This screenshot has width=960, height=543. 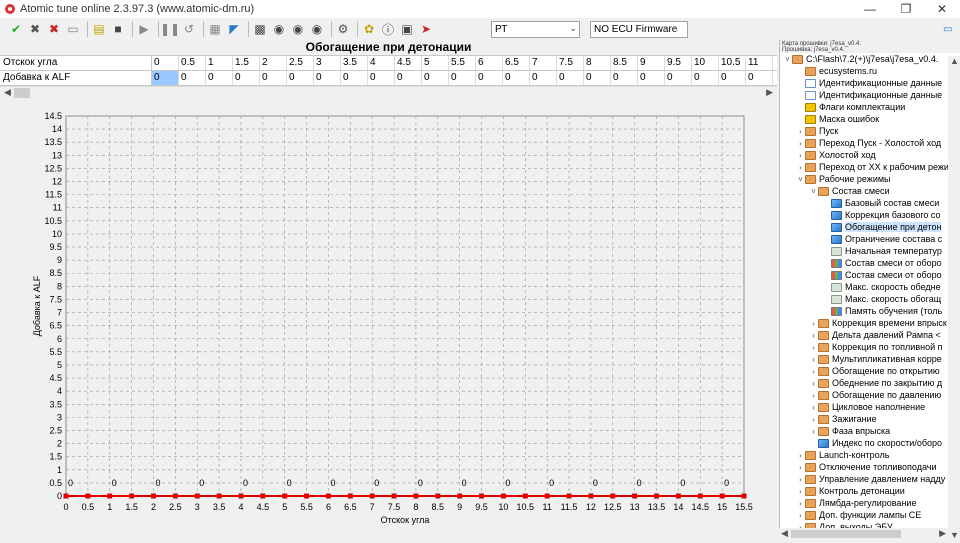 What do you see at coordinates (678, 63) in the screenshot?
I see `x-cell: 9.5` at bounding box center [678, 63].